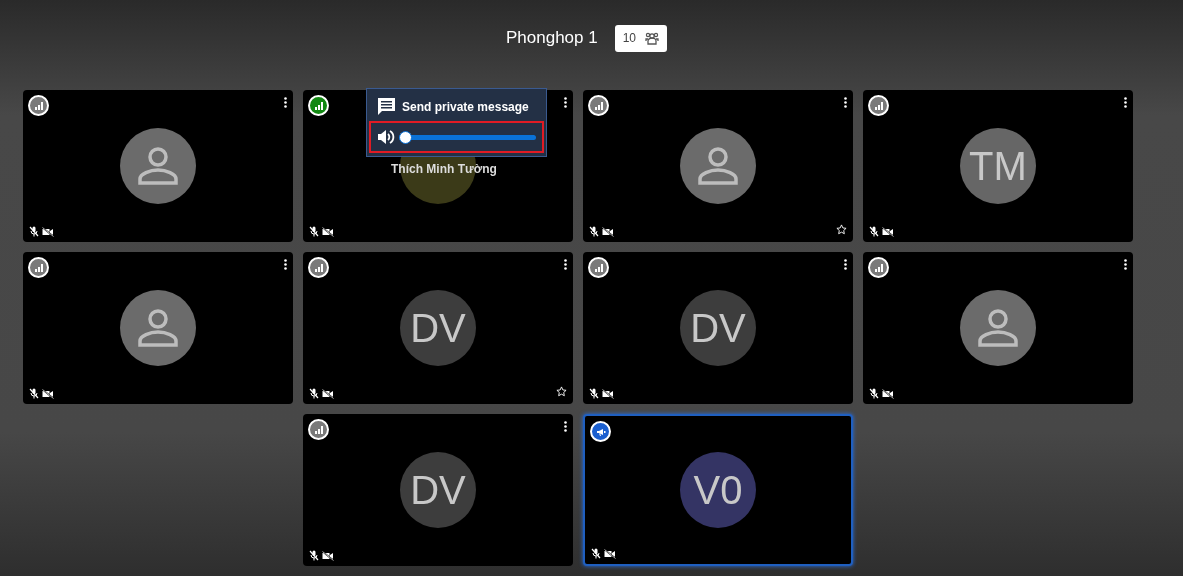 The image size is (1183, 576). I want to click on avatar-initials: V0, so click(718, 490).